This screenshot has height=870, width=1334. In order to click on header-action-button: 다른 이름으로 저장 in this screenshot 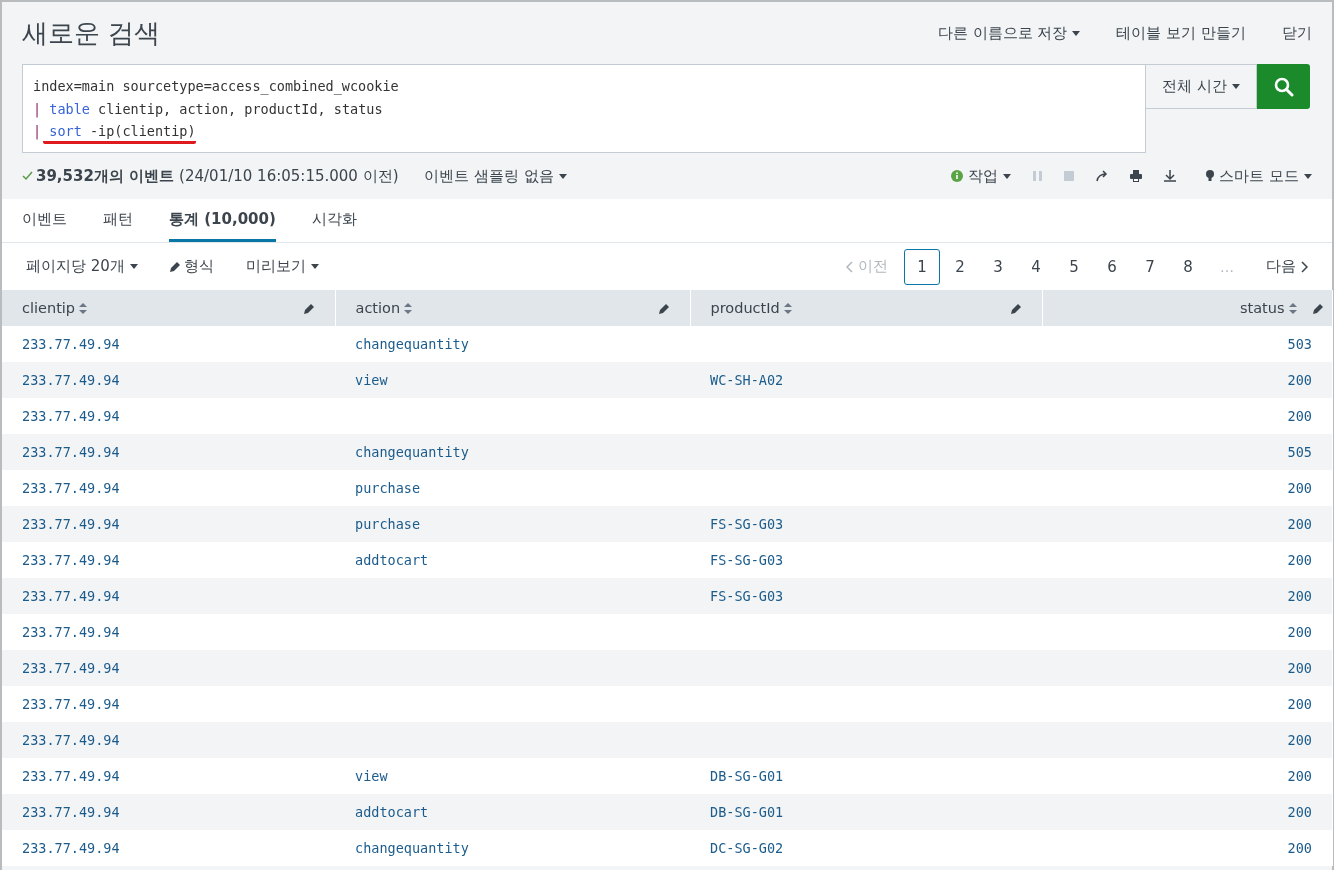, I will do `click(1009, 33)`.